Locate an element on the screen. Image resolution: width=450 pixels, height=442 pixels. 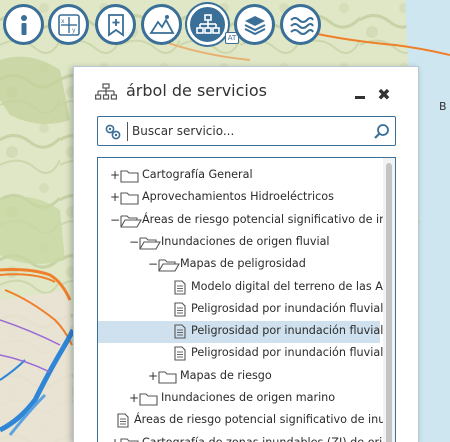
coordinates-icon: x y is located at coordinates (68, 24).